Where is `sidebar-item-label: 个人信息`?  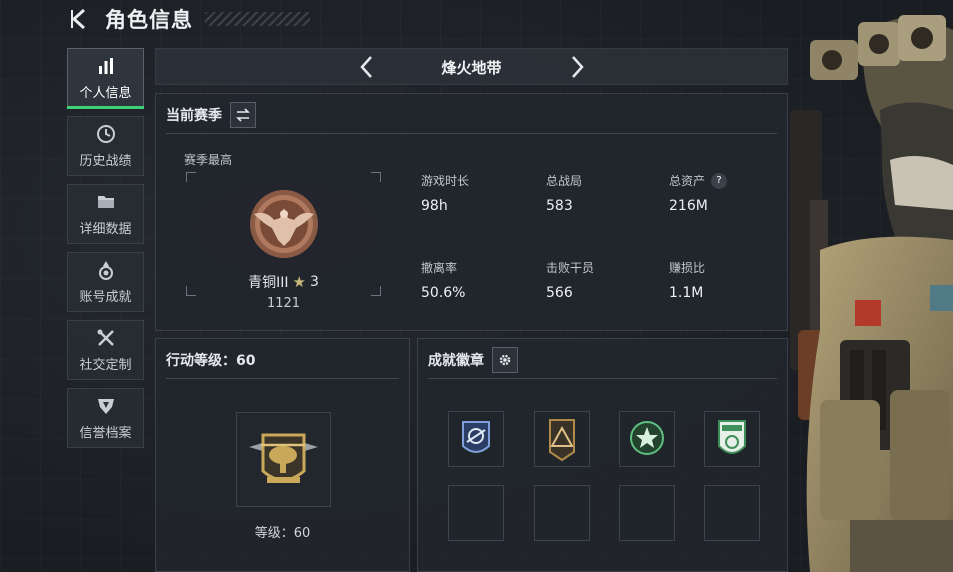
sidebar-item-label: 个人信息 is located at coordinates (105, 93).